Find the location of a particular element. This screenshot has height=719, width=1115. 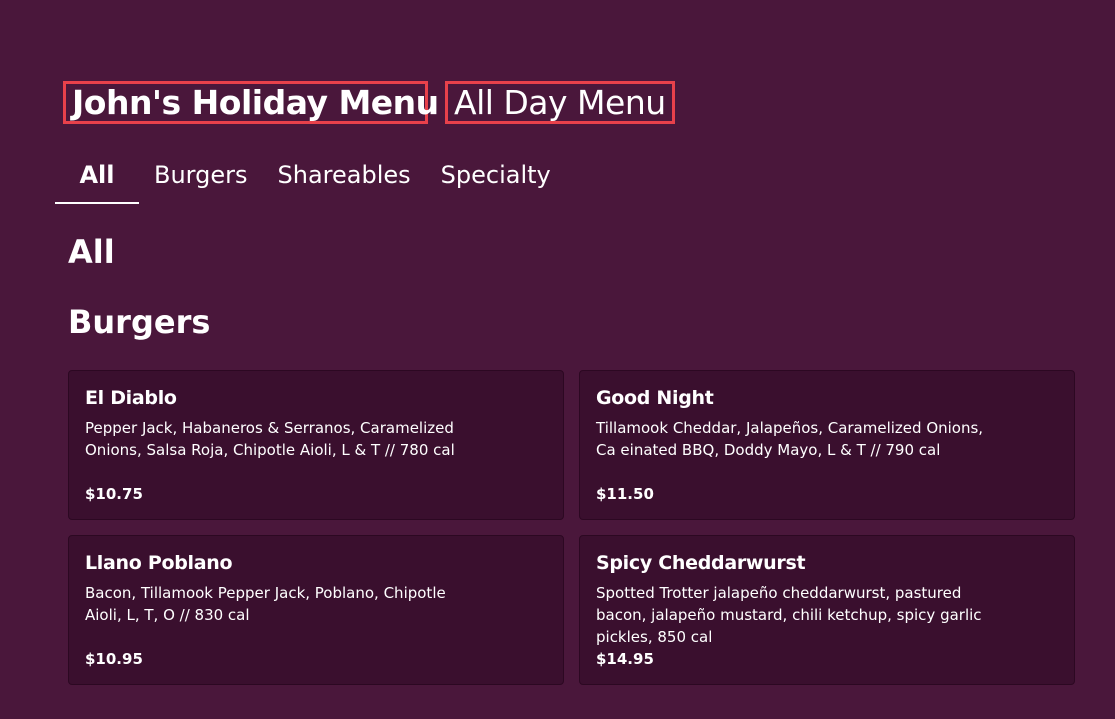

item-price: $11.50 is located at coordinates (625, 494).